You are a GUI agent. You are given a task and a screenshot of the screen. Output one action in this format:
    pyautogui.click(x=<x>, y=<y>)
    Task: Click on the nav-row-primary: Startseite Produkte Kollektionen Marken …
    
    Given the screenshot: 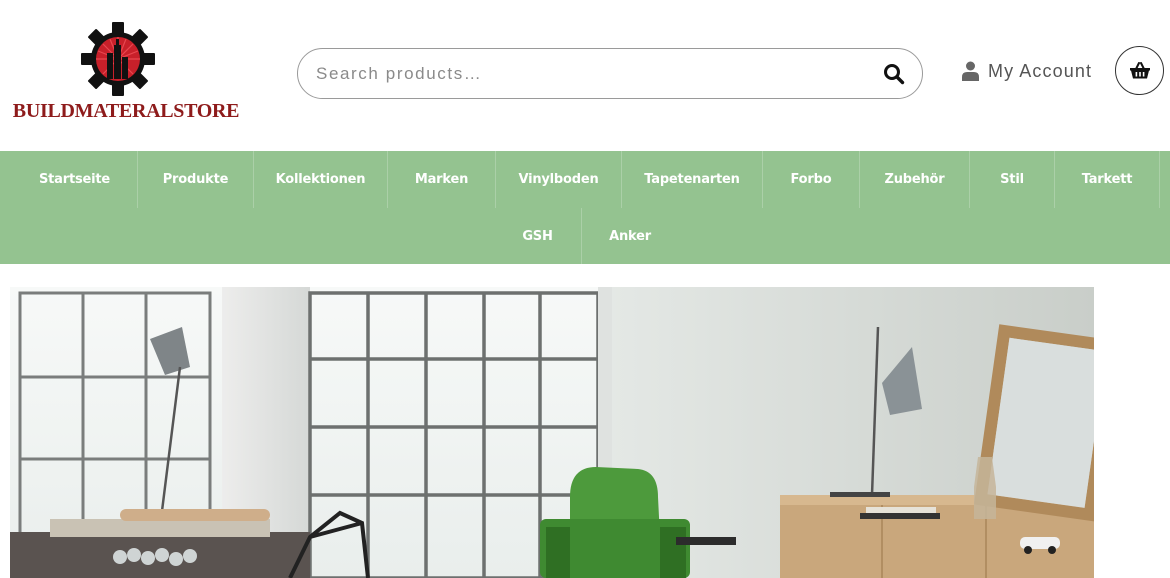 What is the action you would take?
    pyautogui.click(x=586, y=179)
    